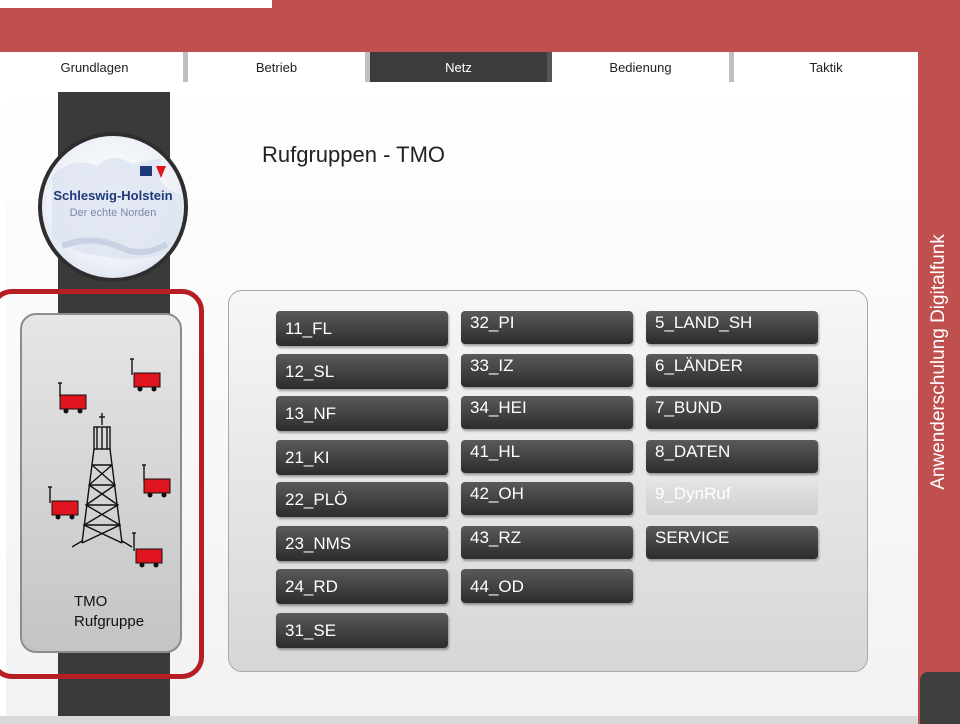 The height and width of the screenshot is (724, 960). Describe the element at coordinates (732, 370) in the screenshot. I see `group-button: 6_LÄNDER` at that location.